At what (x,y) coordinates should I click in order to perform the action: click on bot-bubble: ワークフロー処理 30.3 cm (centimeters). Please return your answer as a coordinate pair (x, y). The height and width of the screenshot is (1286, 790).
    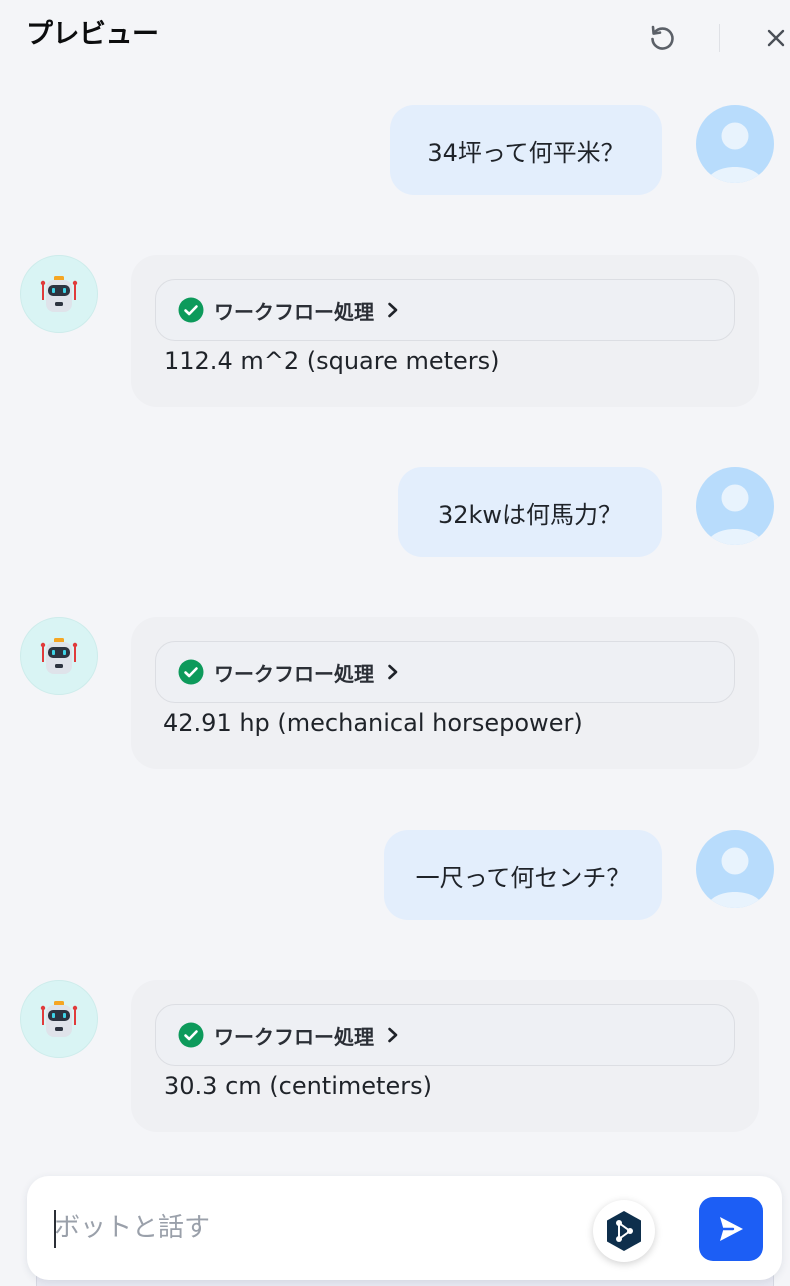
    Looking at the image, I should click on (445, 1056).